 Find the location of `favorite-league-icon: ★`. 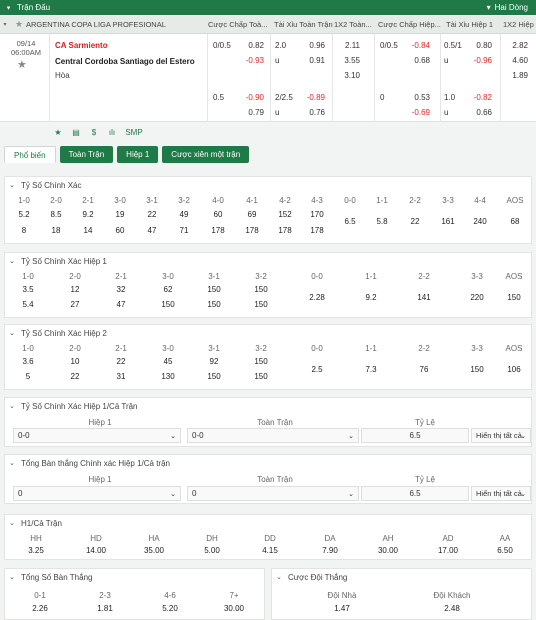

favorite-league-icon: ★ is located at coordinates (19, 24).